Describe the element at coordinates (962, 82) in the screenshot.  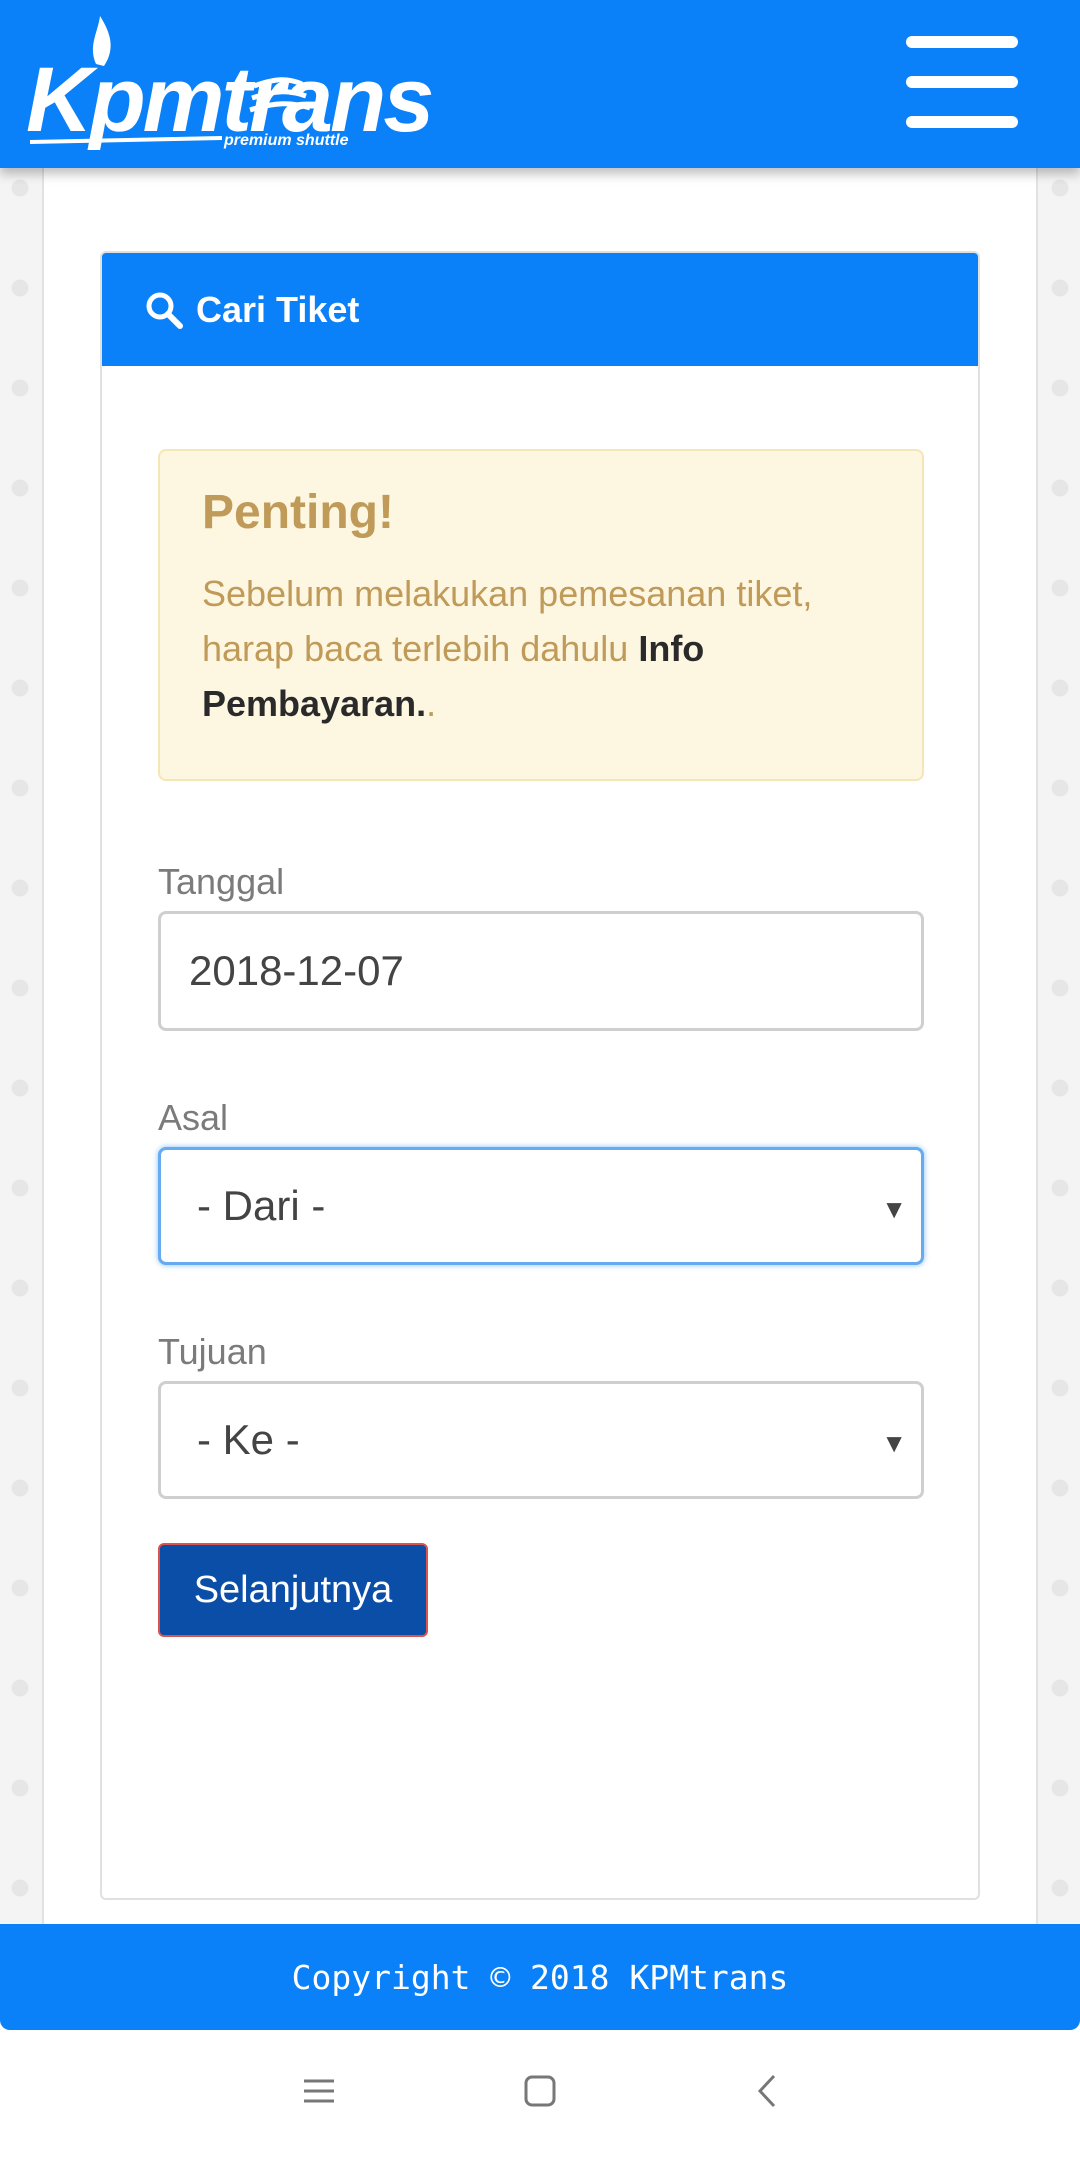
I see `hamburger-menu-icon` at that location.